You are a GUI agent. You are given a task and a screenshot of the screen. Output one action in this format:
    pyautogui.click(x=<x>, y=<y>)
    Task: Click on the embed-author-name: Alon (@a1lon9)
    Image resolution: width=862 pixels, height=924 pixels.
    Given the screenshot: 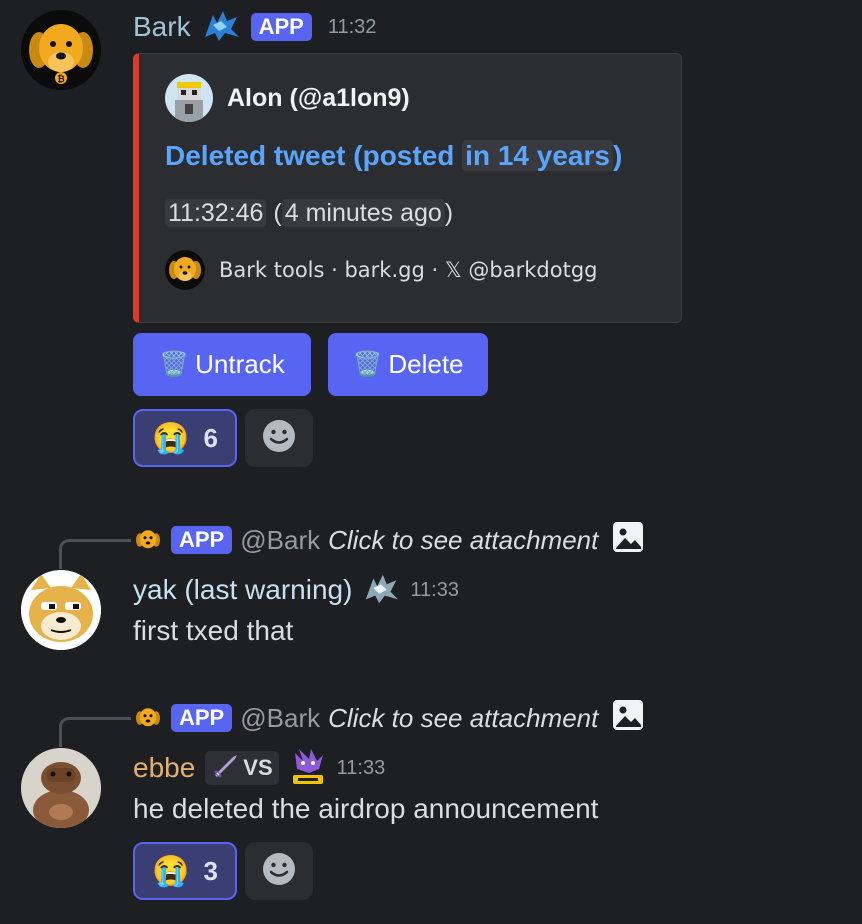 What is the action you would take?
    pyautogui.click(x=318, y=98)
    